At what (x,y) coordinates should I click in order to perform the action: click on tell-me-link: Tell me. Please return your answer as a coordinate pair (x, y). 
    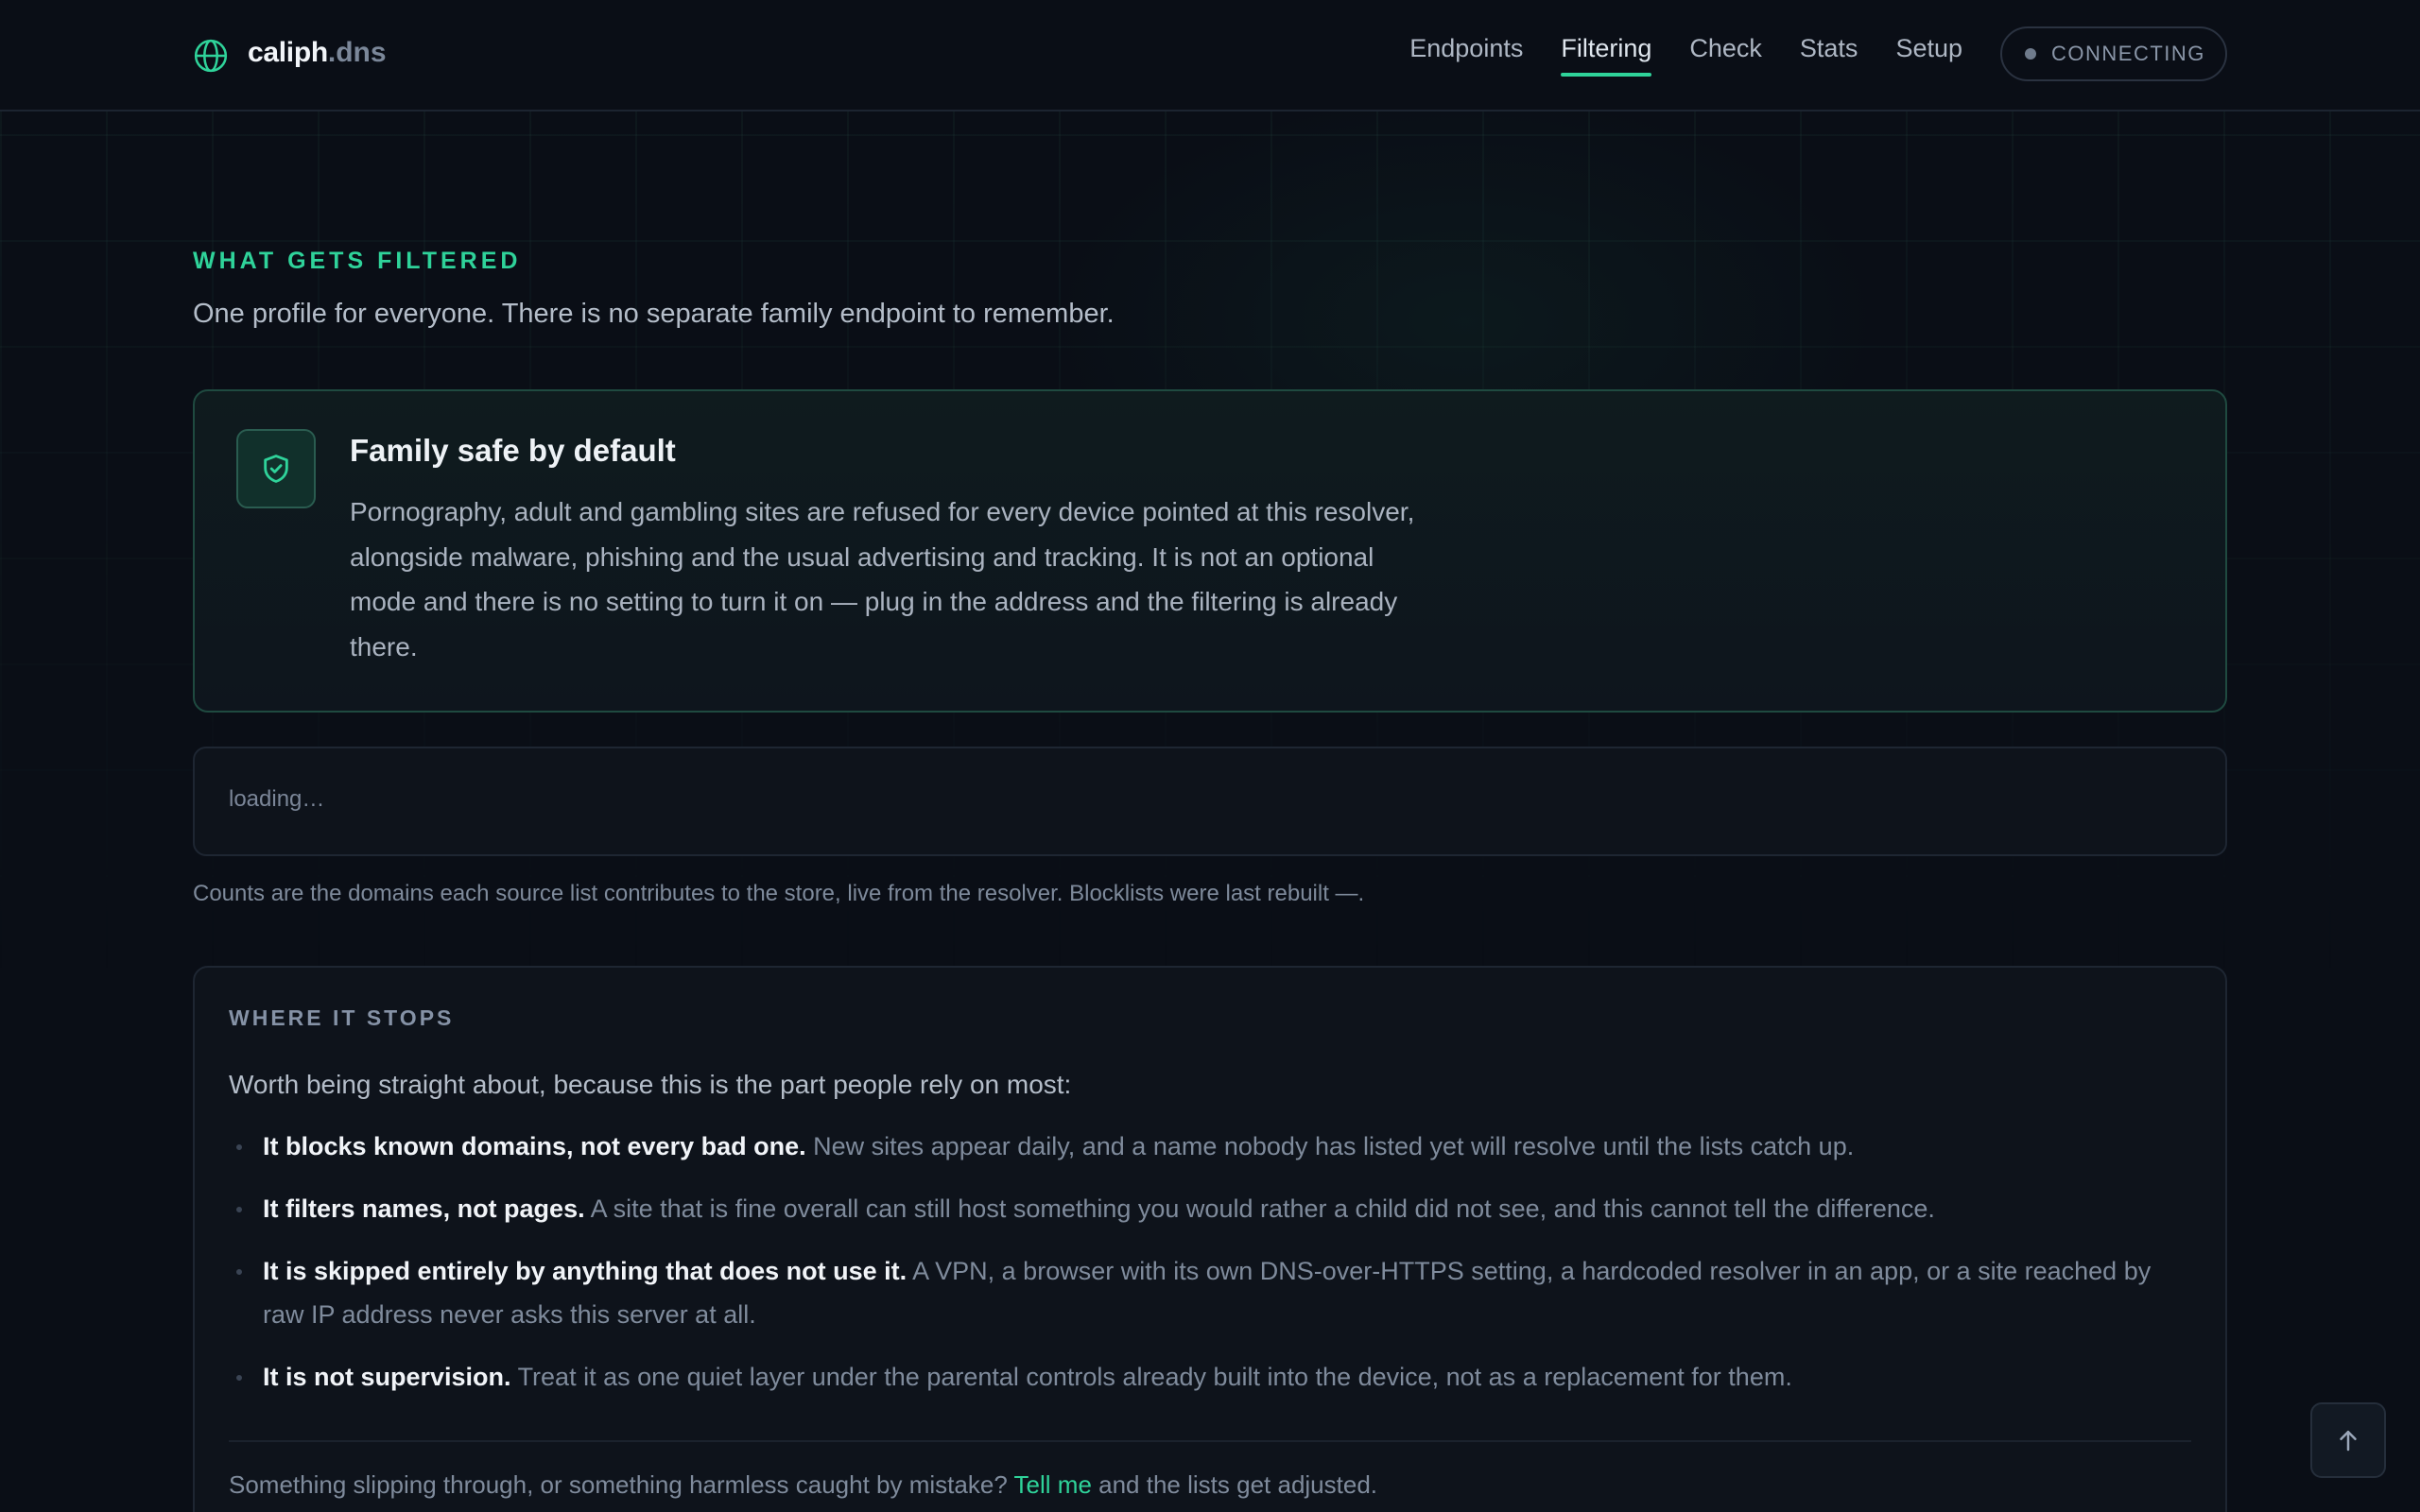
    Looking at the image, I should click on (1053, 1484).